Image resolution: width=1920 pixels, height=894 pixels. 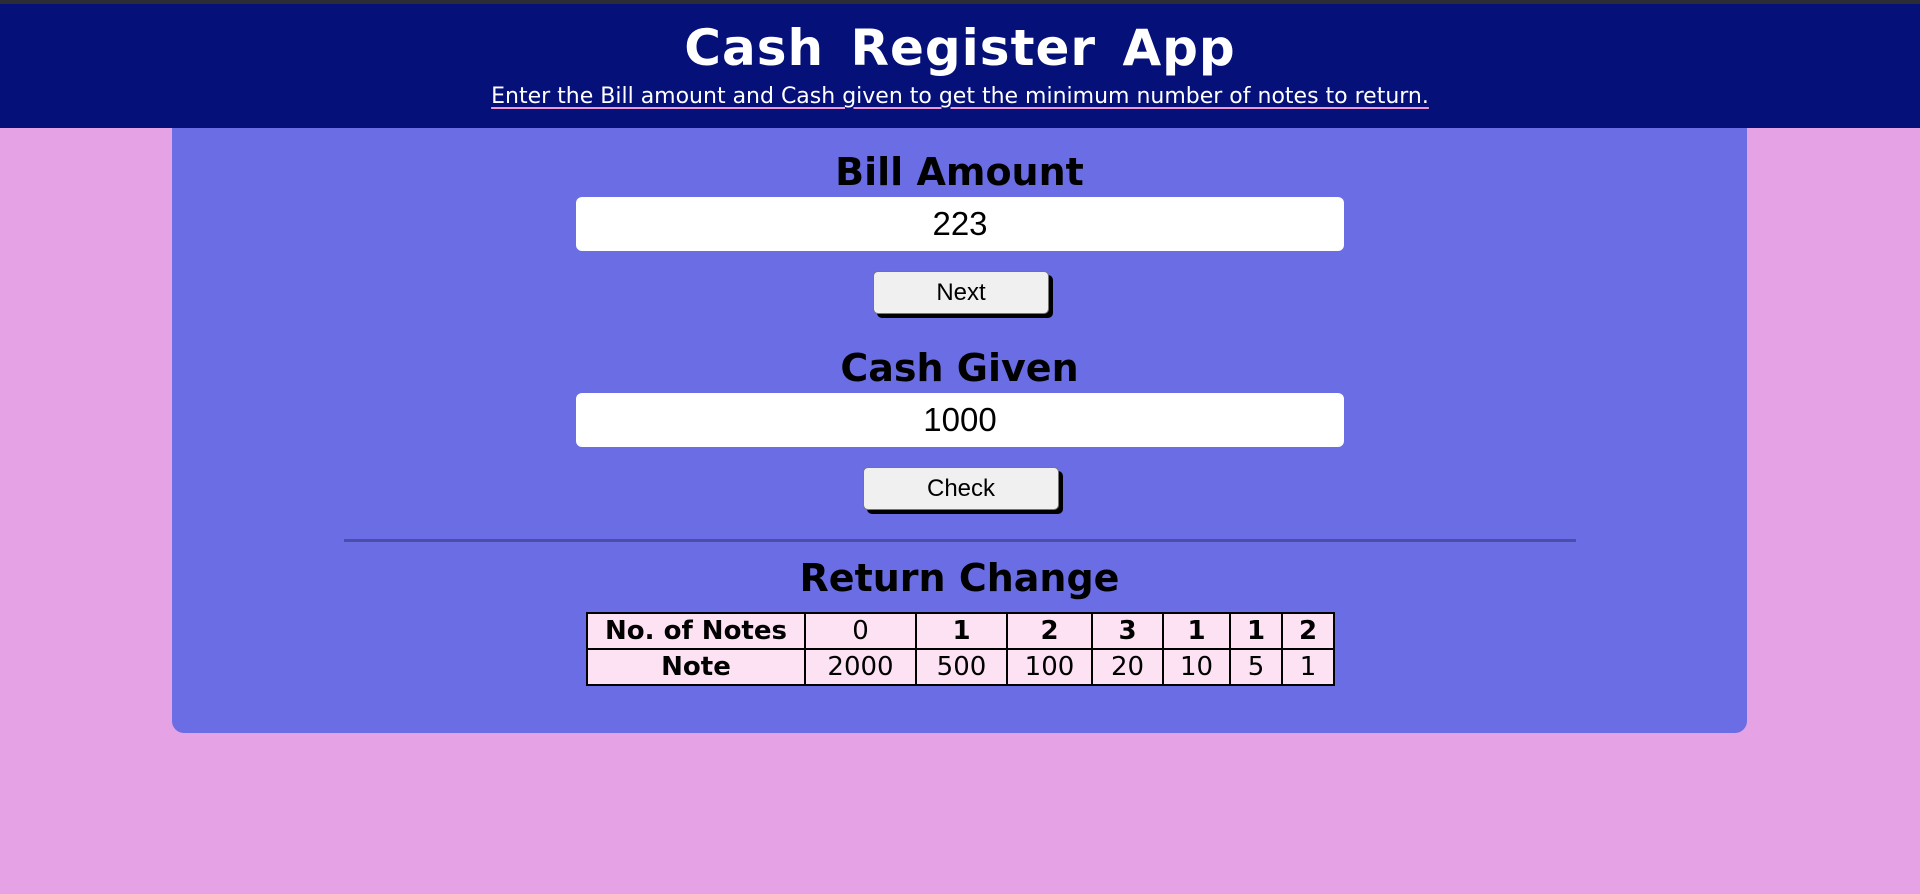 I want to click on check-button: Check, so click(x=961, y=488).